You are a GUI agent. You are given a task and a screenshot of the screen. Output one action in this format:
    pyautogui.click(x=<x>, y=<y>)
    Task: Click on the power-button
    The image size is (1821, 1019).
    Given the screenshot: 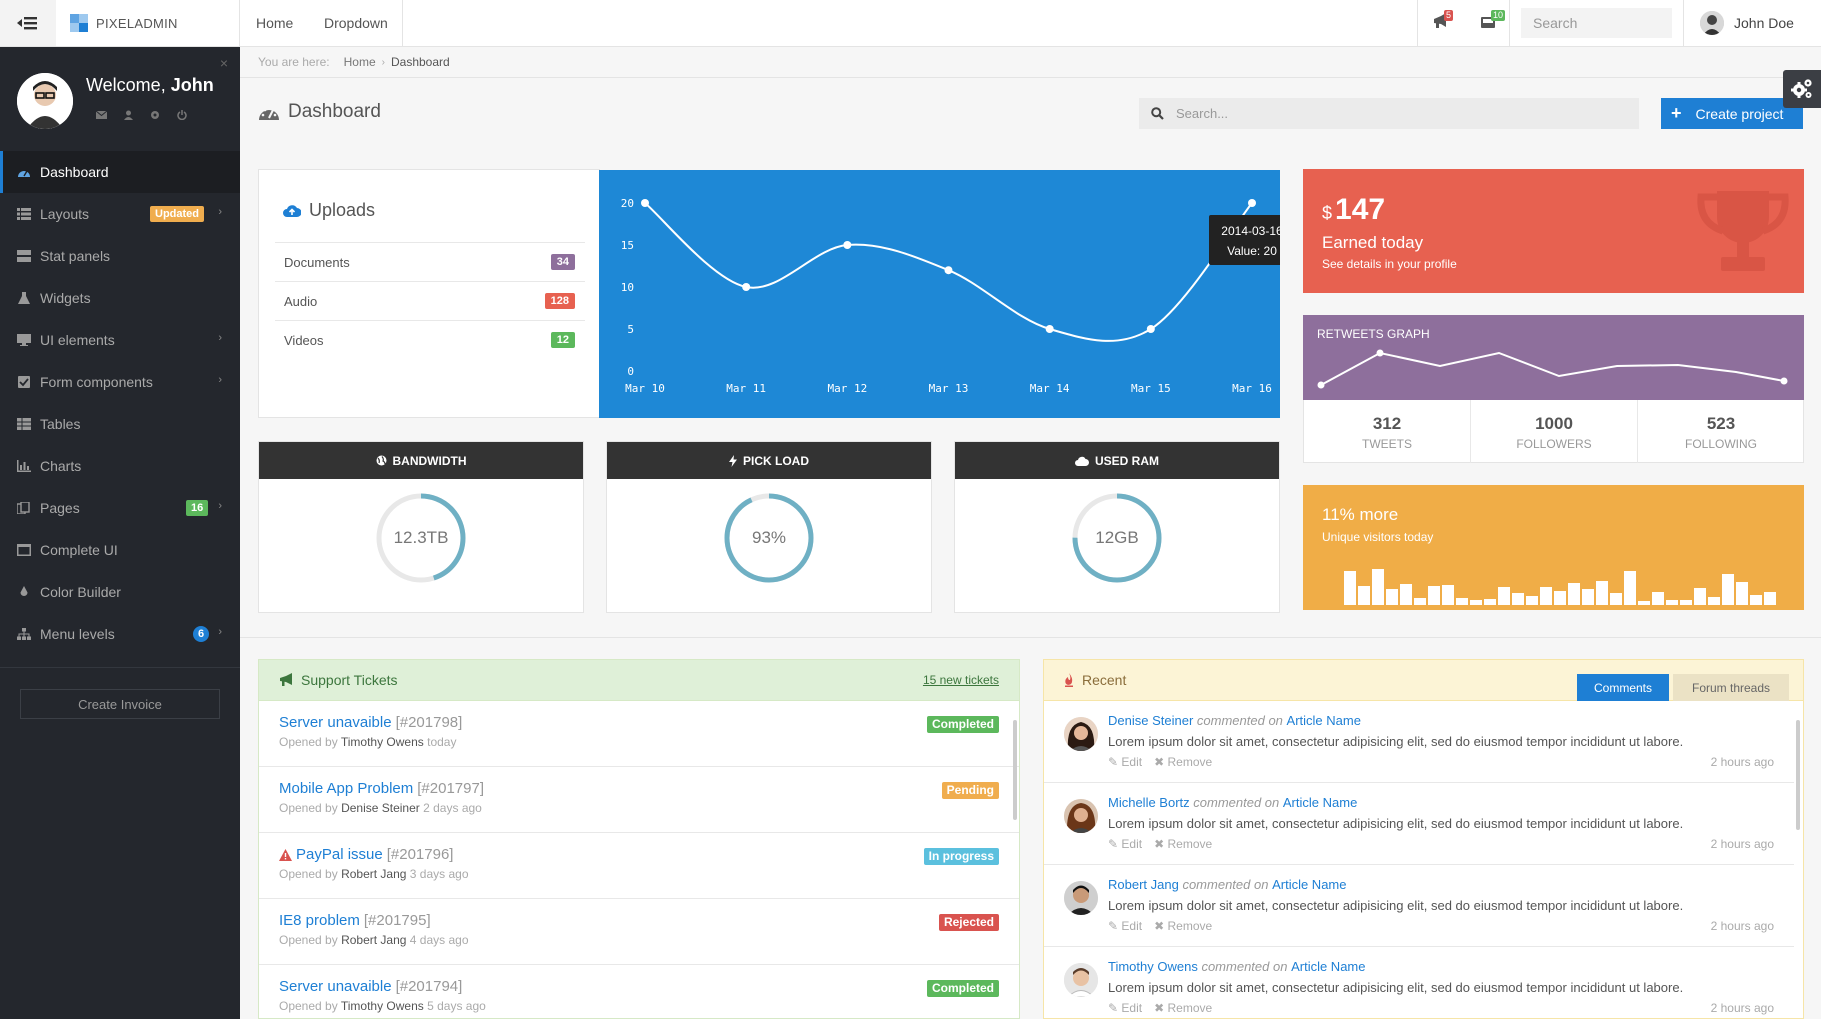 What is the action you would take?
    pyautogui.click(x=182, y=115)
    